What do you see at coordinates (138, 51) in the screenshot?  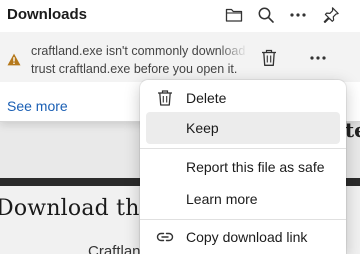 I see `warning-line-1: craftland.exe isn't commonly download` at bounding box center [138, 51].